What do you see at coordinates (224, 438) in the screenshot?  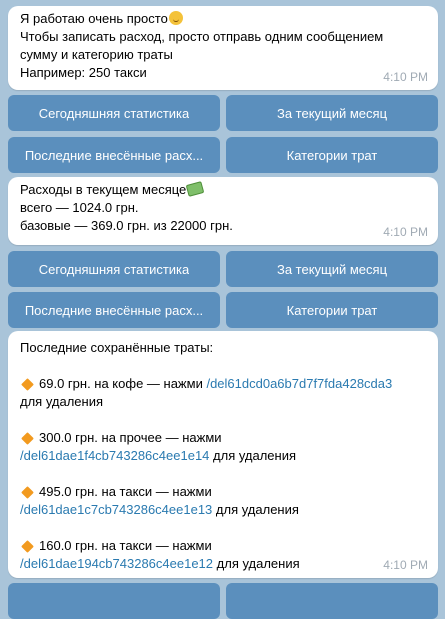 I see `expense-item: 300.0 грн. на прочее — нажми` at bounding box center [224, 438].